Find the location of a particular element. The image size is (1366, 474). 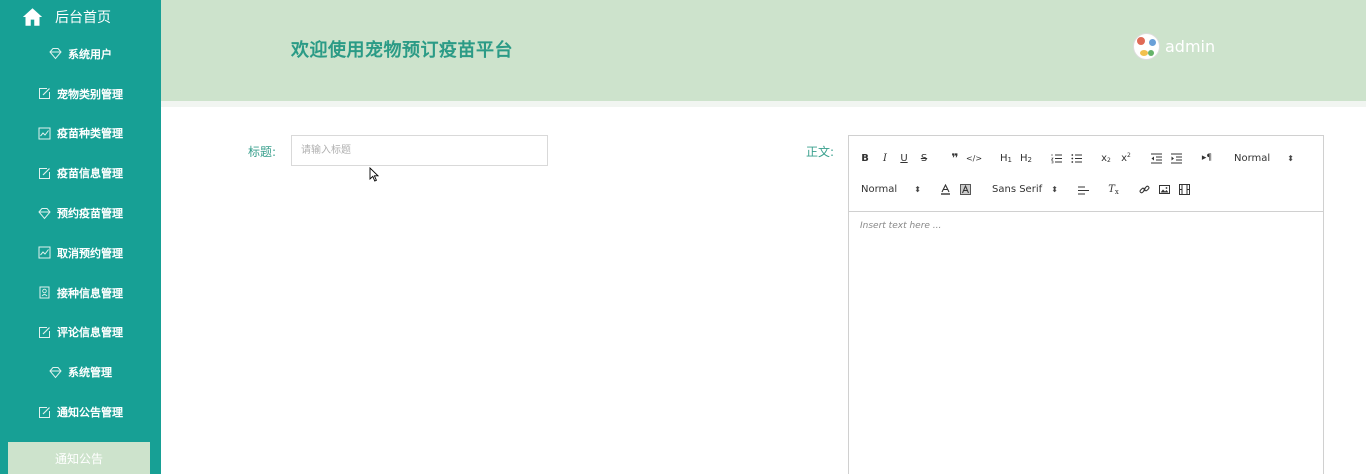

font-picker-value: Sans Serif is located at coordinates (1017, 189).